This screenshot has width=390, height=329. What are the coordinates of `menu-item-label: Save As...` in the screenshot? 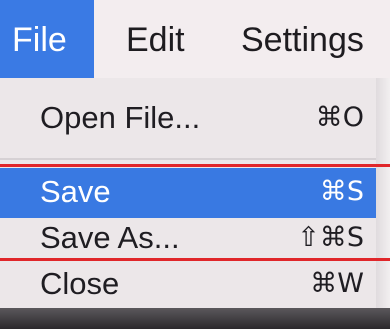 It's located at (110, 237).